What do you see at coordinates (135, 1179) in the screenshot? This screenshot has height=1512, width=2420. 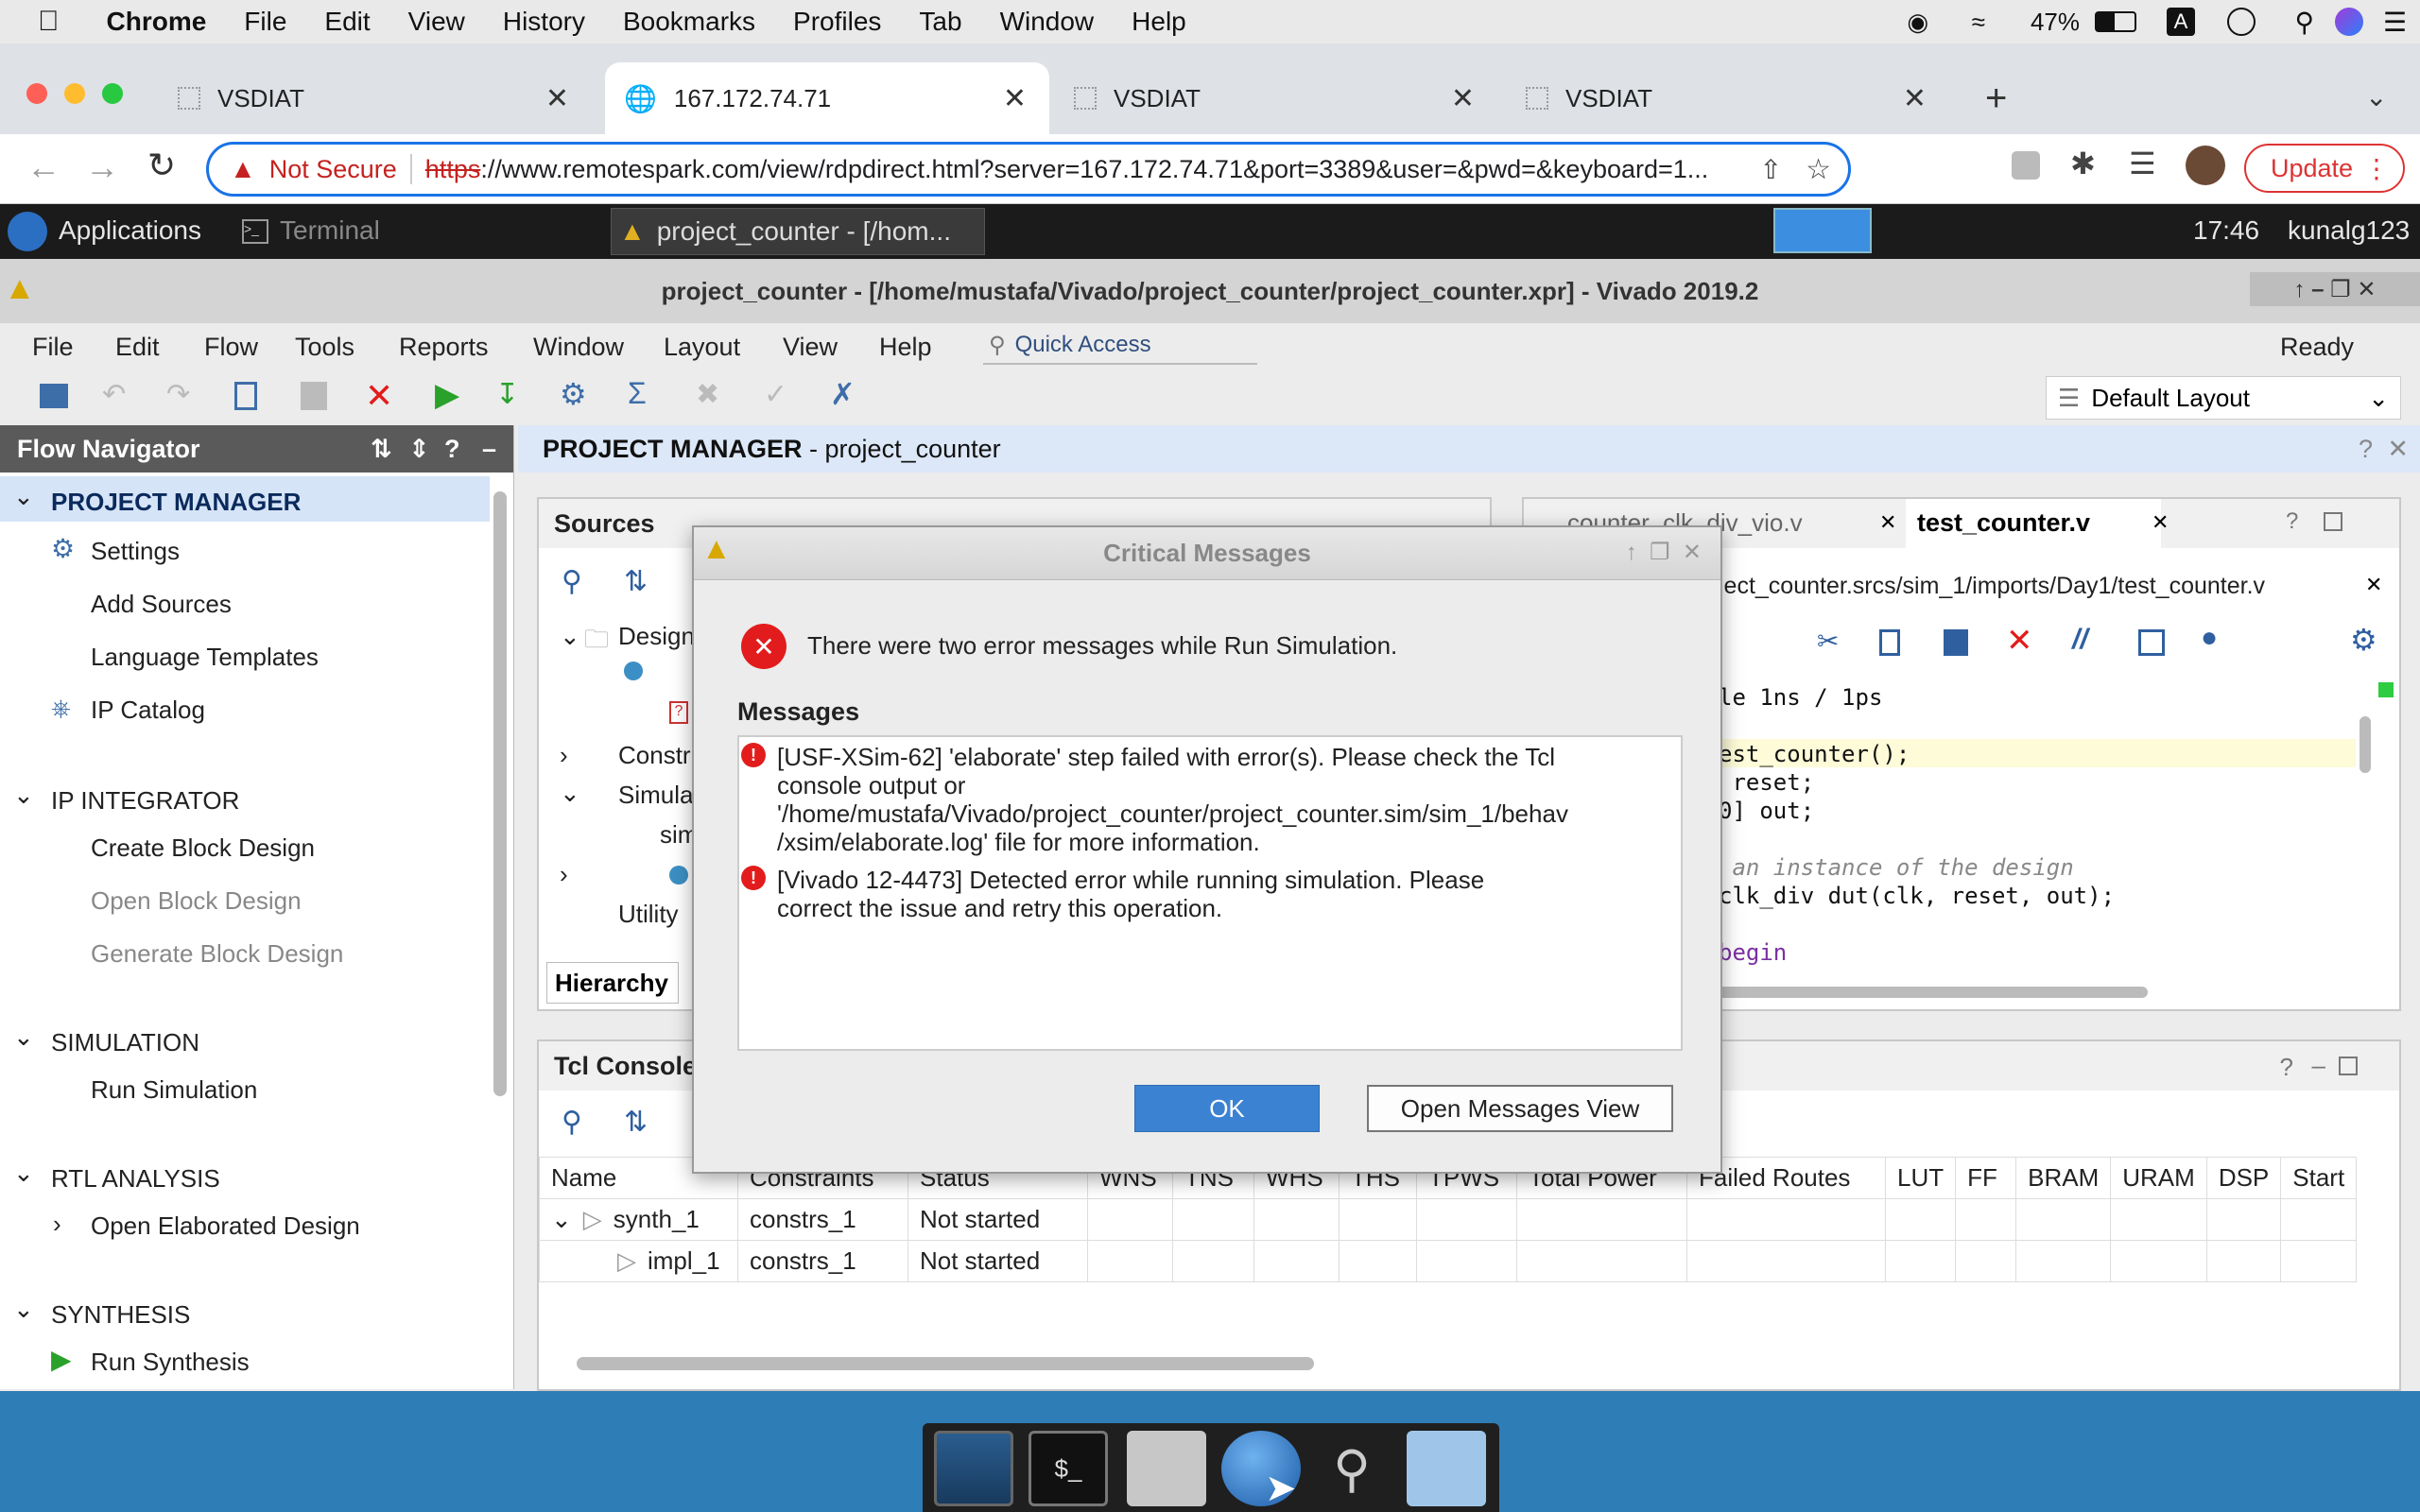 I see `nav-rtl-analysis: RTL ANALYSIS` at bounding box center [135, 1179].